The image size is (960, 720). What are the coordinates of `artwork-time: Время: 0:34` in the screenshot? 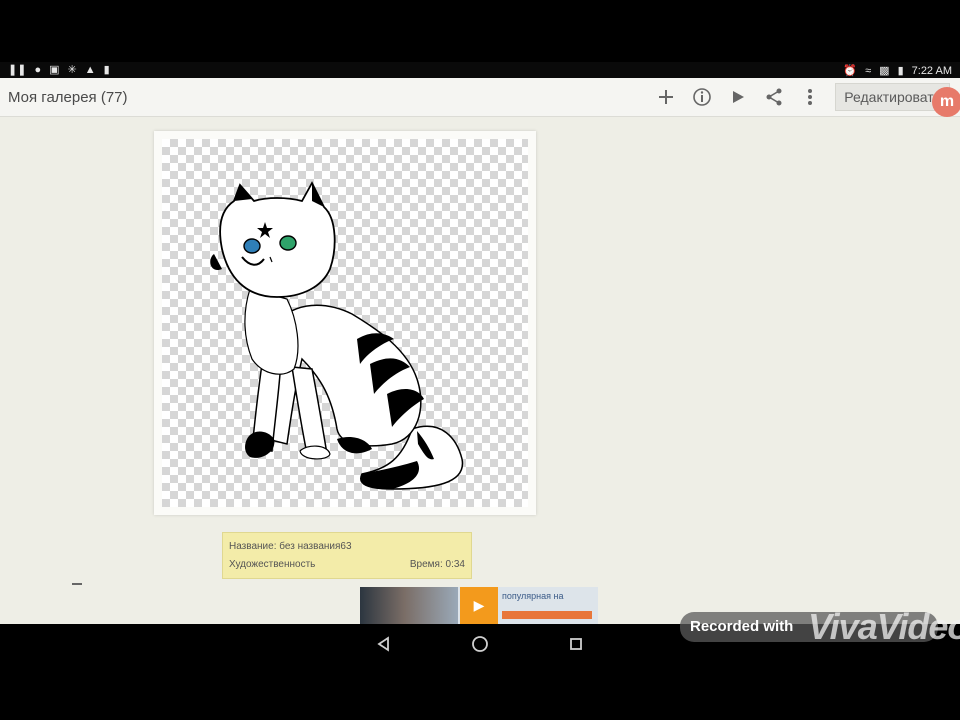 It's located at (437, 564).